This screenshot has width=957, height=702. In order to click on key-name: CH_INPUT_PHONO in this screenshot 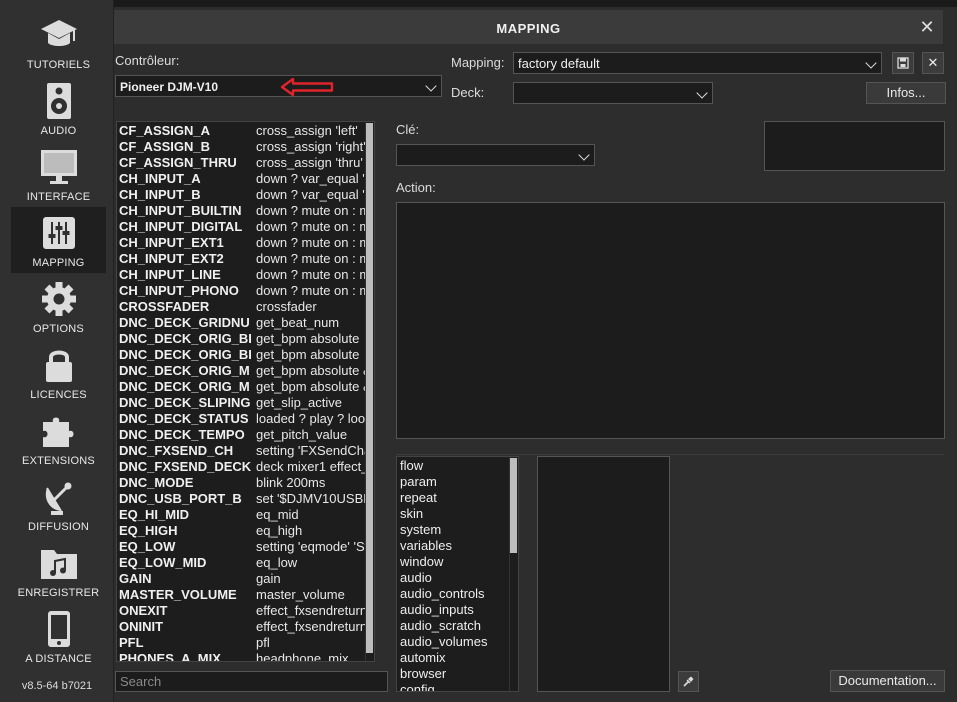, I will do `click(179, 290)`.